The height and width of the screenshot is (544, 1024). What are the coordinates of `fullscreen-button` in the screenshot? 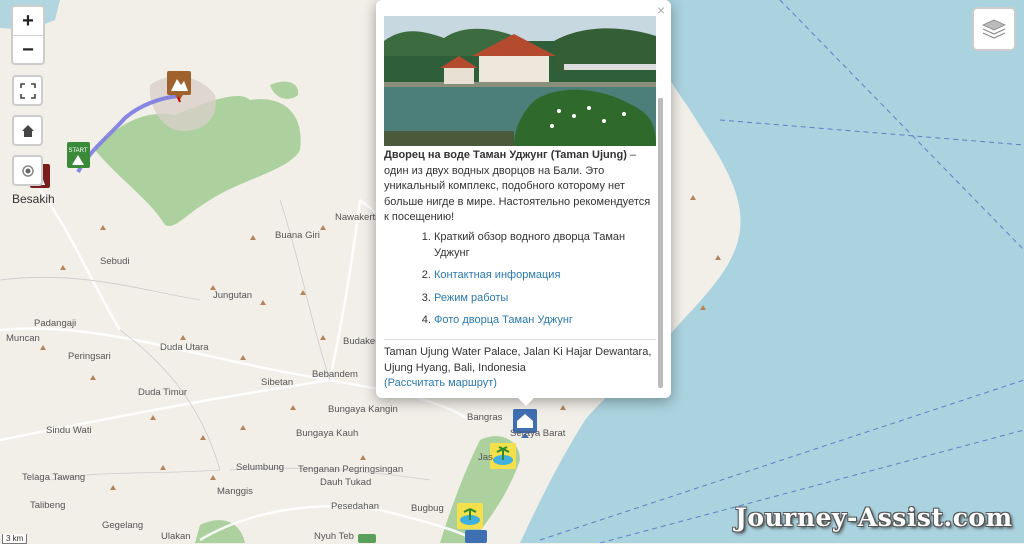 It's located at (27, 90).